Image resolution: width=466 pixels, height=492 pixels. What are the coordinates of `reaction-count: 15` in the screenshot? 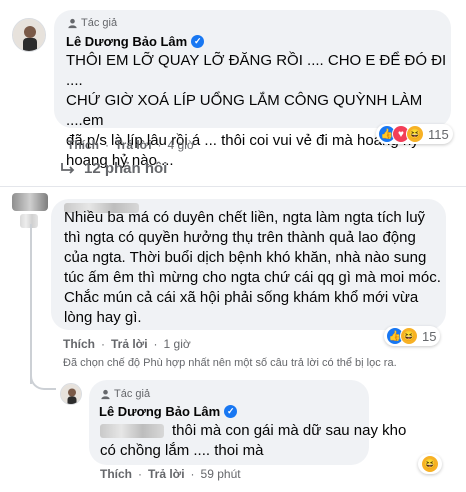 It's located at (429, 336).